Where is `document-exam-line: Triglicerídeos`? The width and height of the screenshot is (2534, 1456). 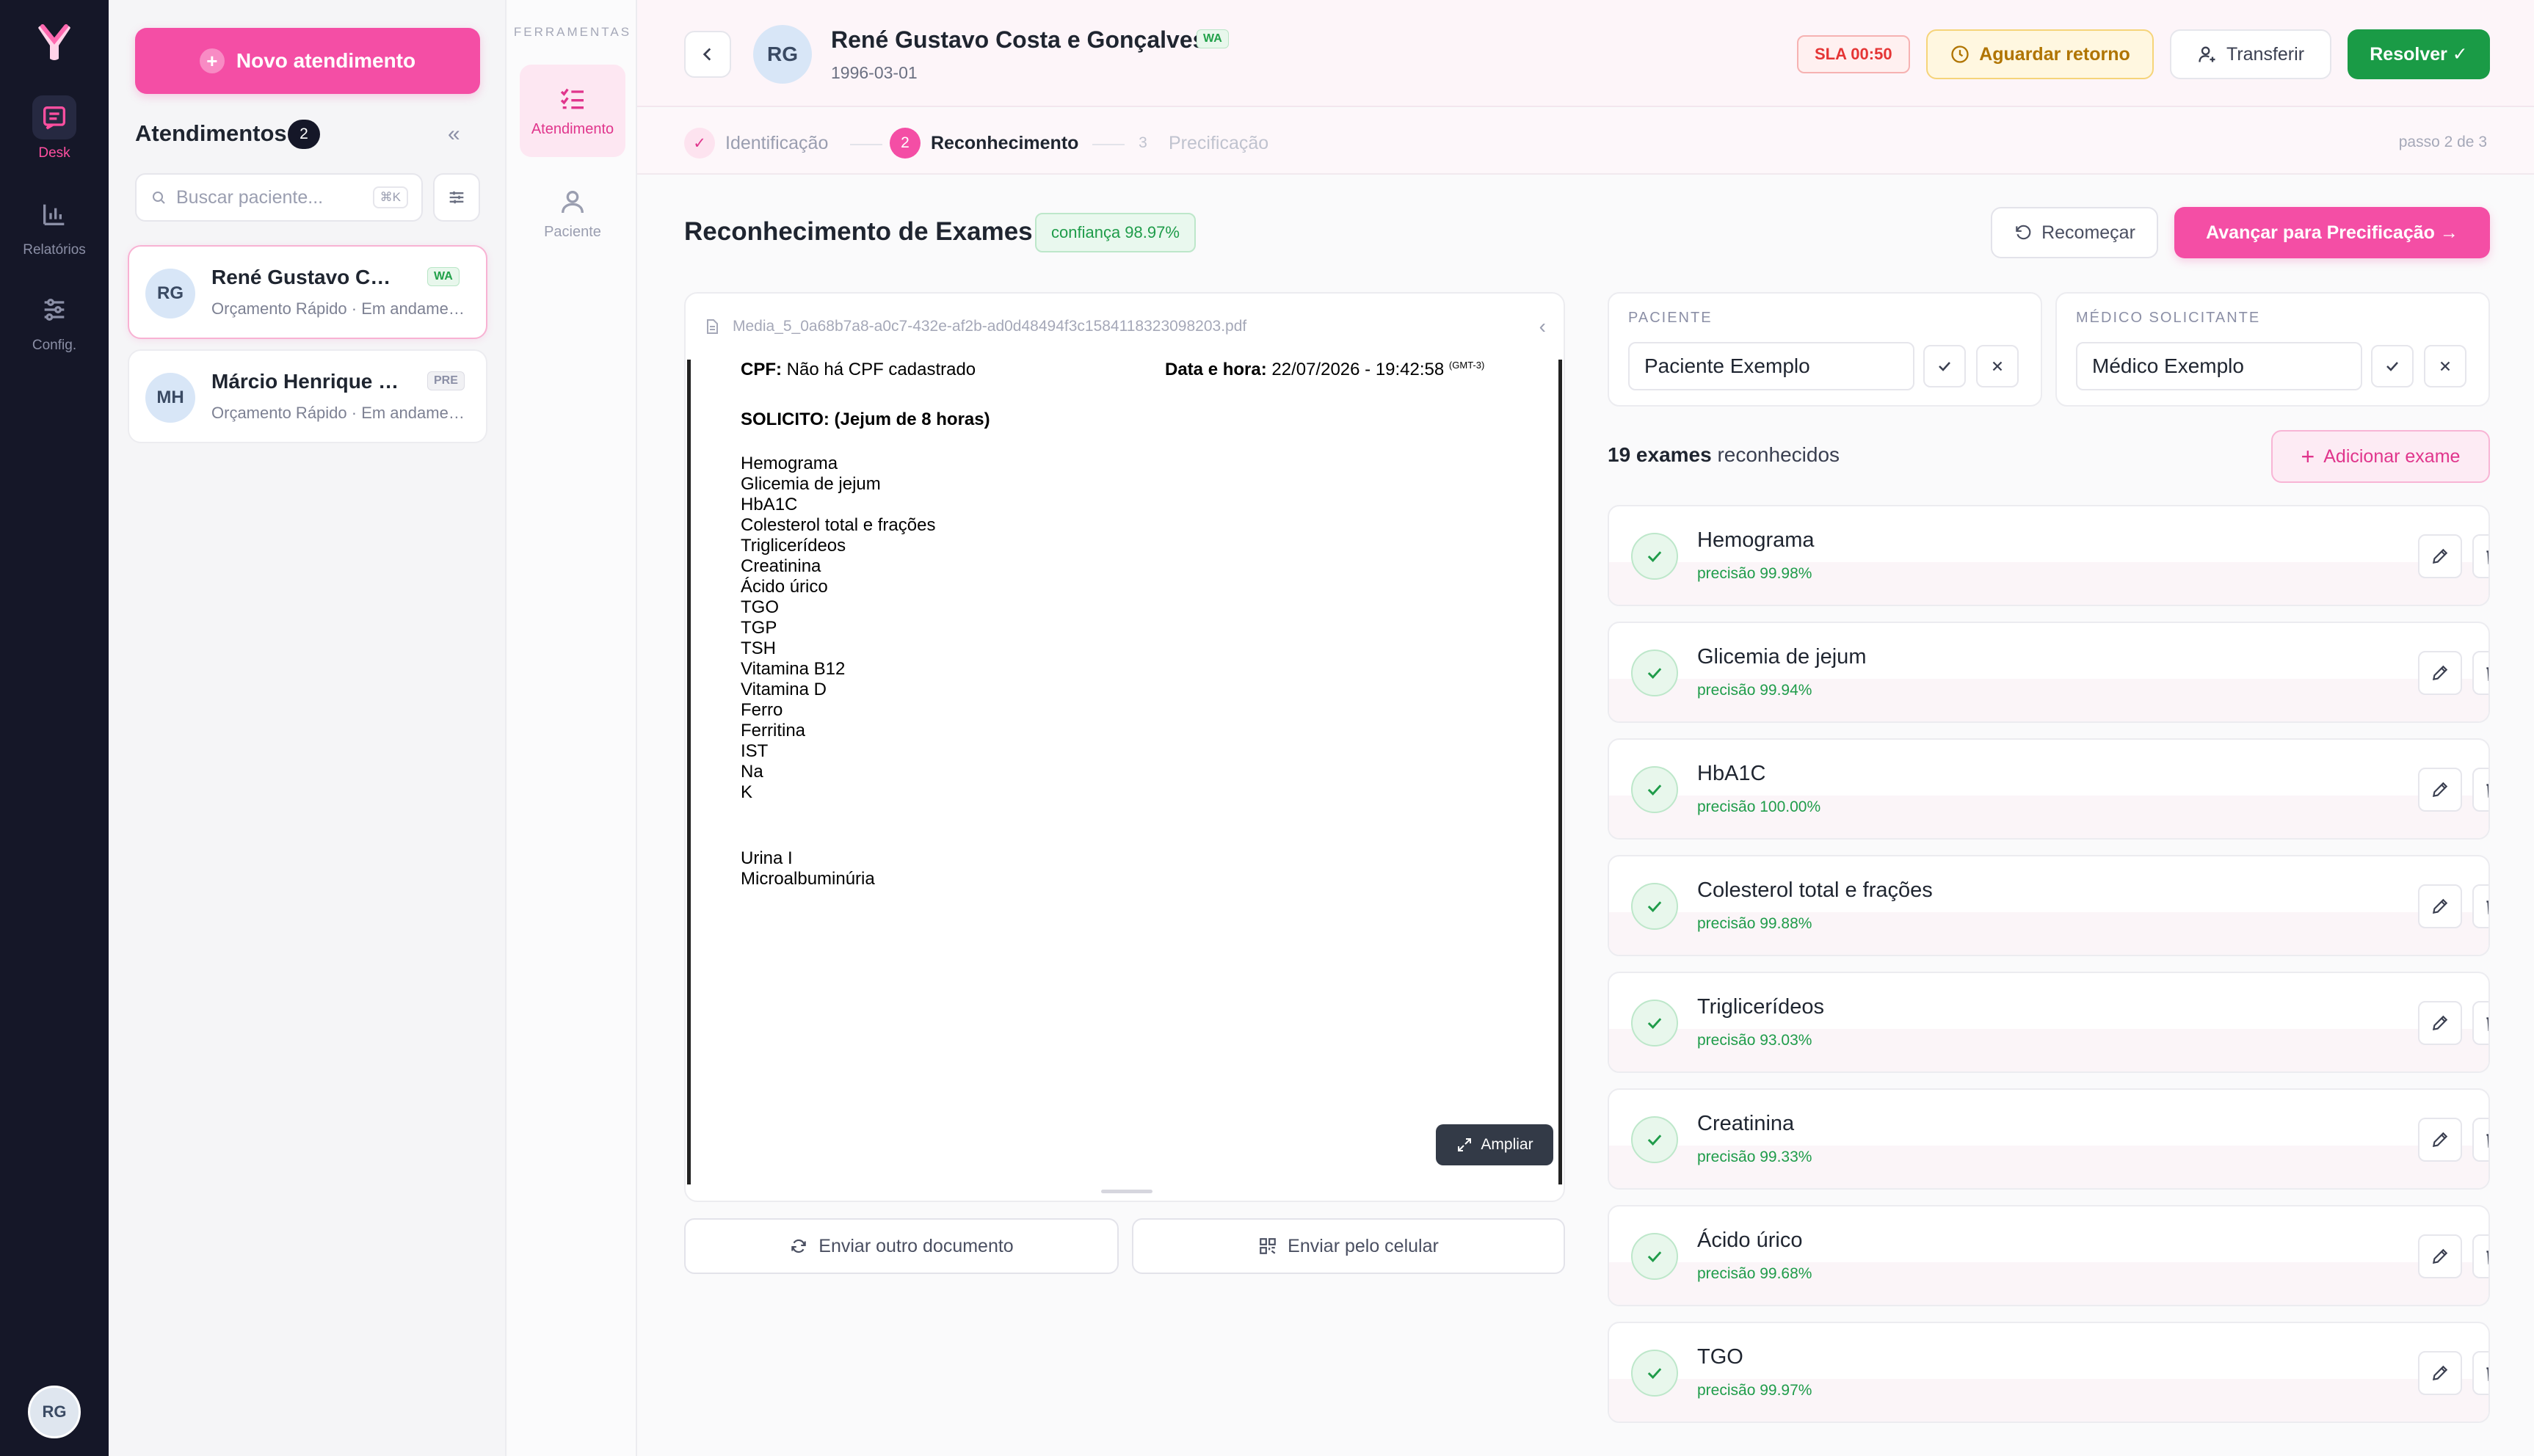
document-exam-line: Triglicerídeos is located at coordinates (793, 546).